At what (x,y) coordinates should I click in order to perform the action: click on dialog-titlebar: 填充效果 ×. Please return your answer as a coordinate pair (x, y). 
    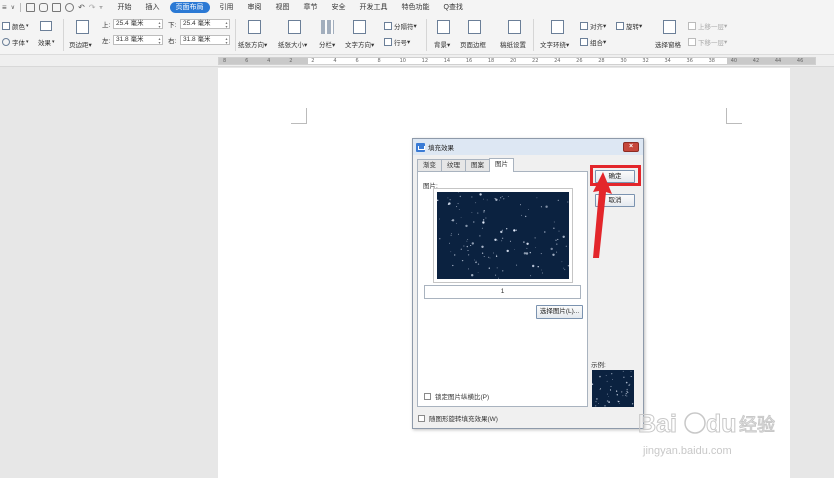
    Looking at the image, I should click on (528, 147).